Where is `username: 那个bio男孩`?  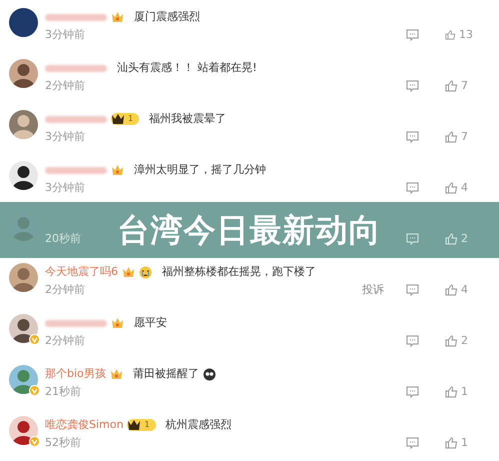 username: 那个bio男孩 is located at coordinates (75, 374).